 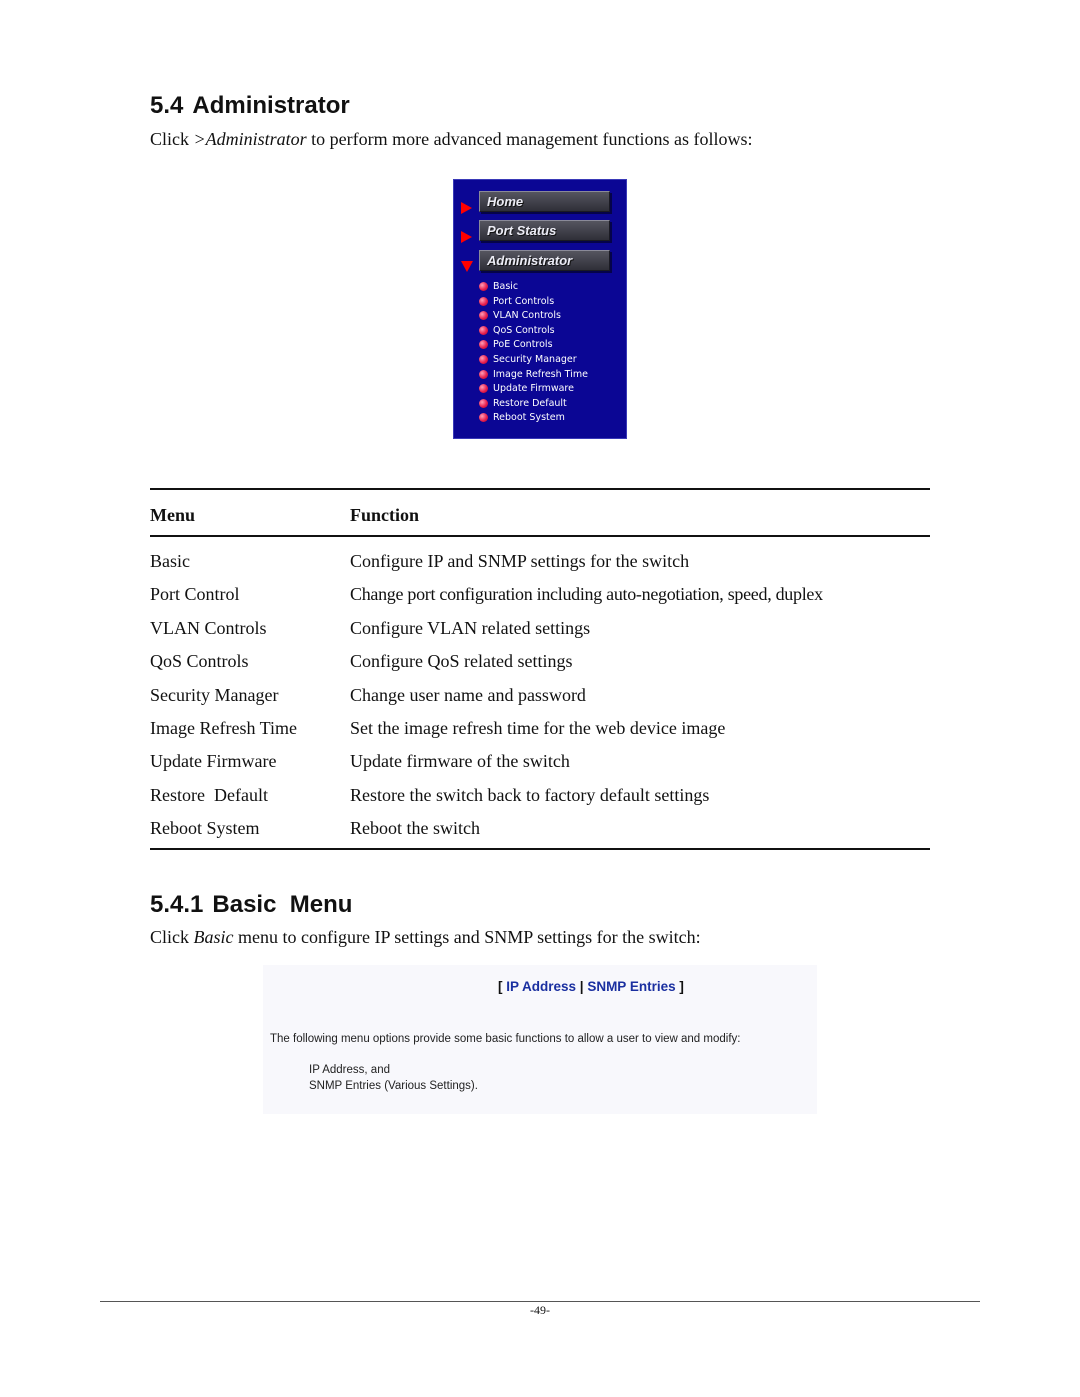 I want to click on submenu-label: PoE Controls, so click(x=523, y=345).